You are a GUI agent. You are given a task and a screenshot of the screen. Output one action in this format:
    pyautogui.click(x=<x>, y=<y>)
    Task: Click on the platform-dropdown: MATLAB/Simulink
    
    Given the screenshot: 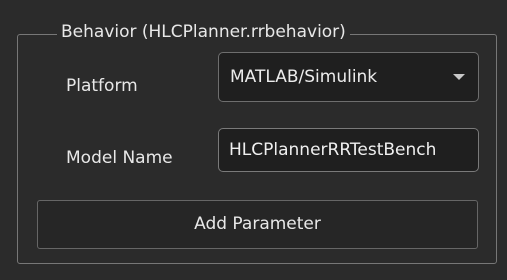 What is the action you would take?
    pyautogui.click(x=348, y=77)
    